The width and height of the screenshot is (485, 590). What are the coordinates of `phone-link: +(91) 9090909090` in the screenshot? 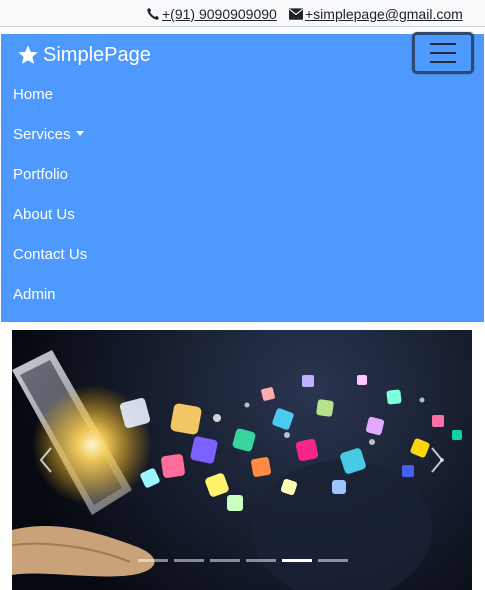 It's located at (211, 14).